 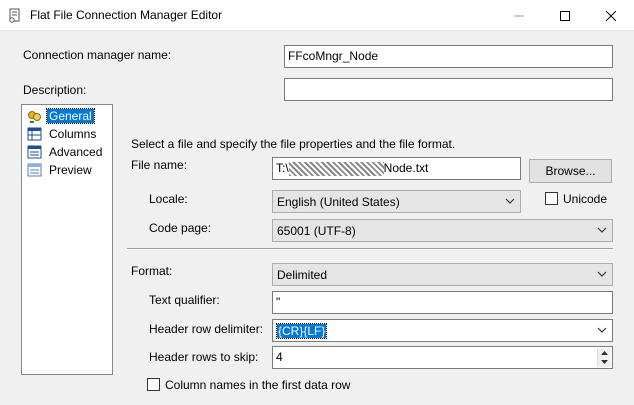 What do you see at coordinates (159, 165) in the screenshot?
I see `file-name-label: File name:` at bounding box center [159, 165].